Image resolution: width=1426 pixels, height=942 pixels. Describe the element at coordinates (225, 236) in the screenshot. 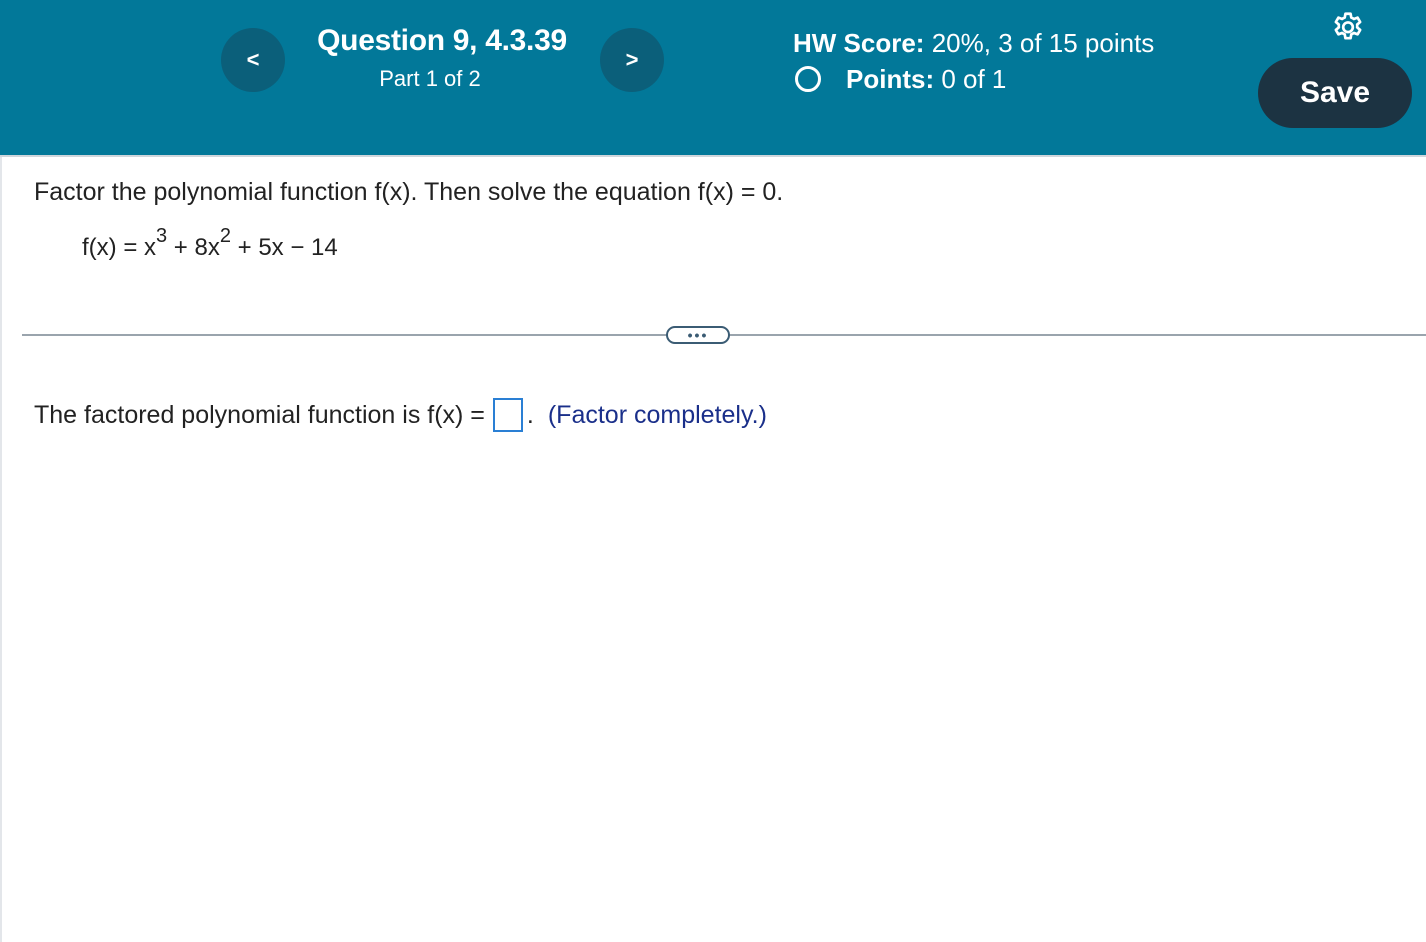

I see `equation-exponent-2: 2` at that location.